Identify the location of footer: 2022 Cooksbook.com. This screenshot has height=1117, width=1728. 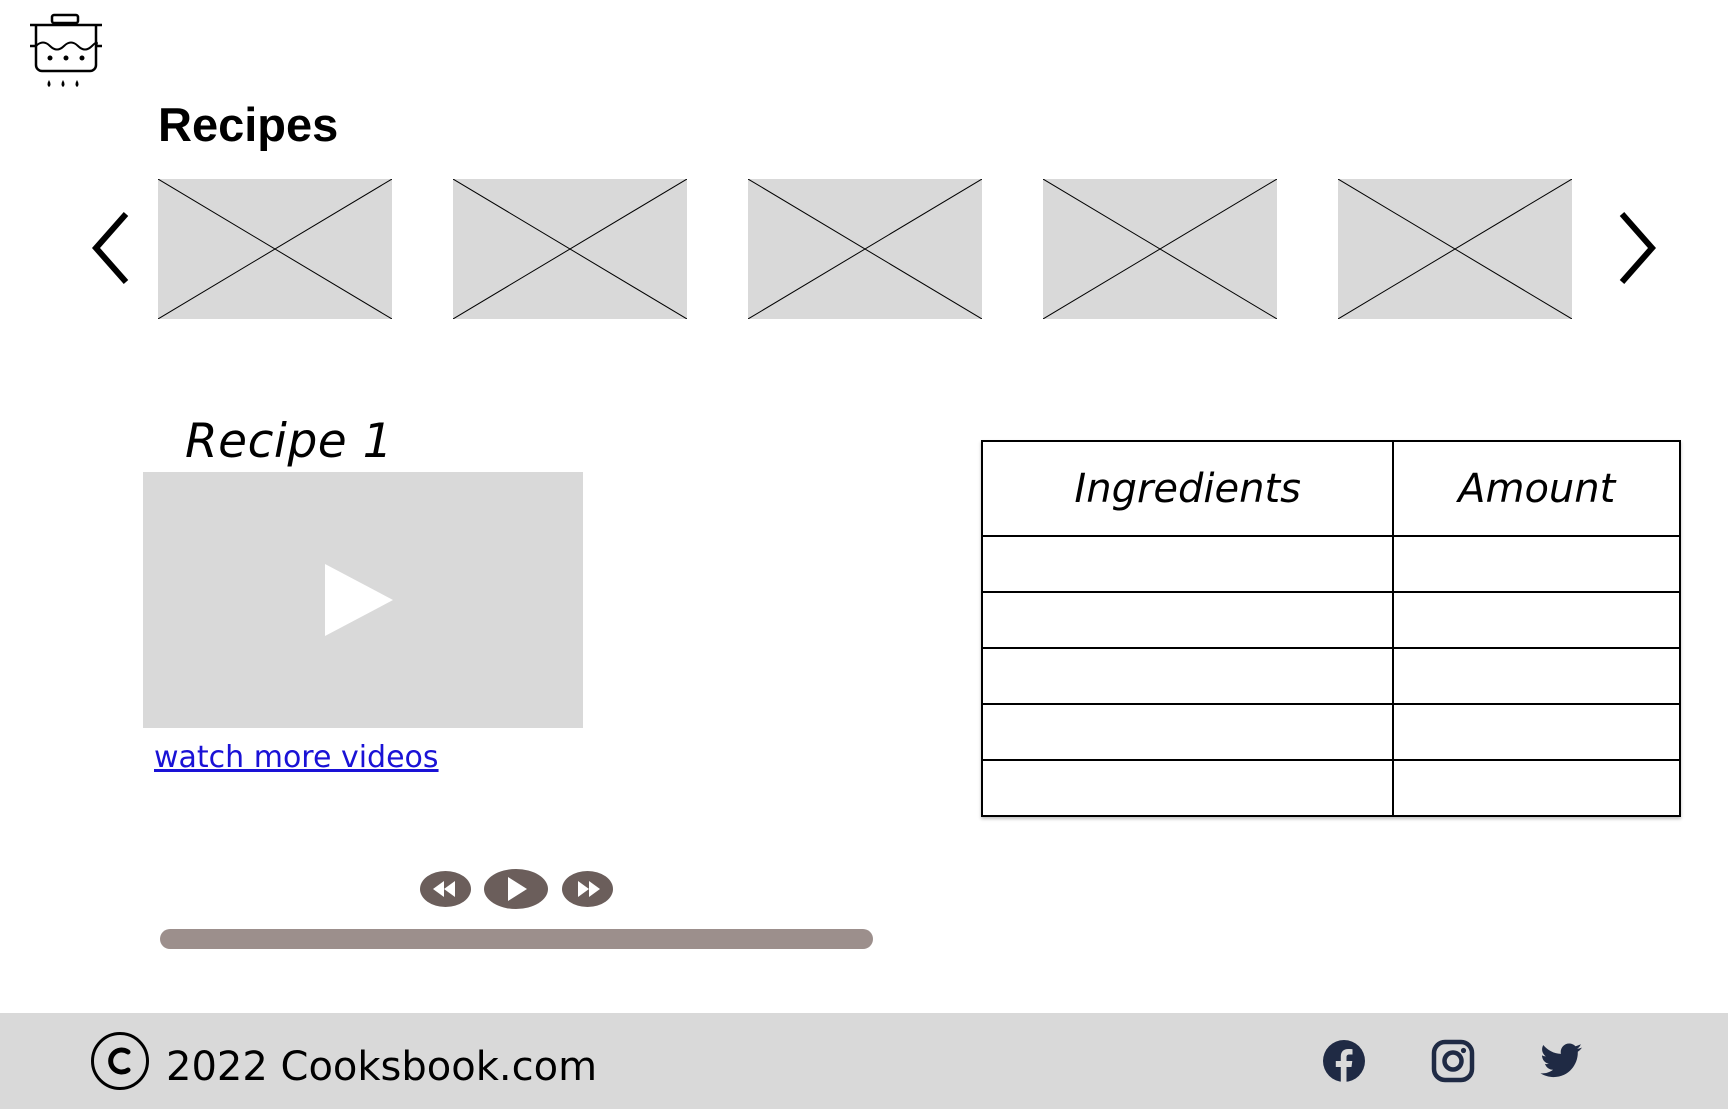
(864, 1061).